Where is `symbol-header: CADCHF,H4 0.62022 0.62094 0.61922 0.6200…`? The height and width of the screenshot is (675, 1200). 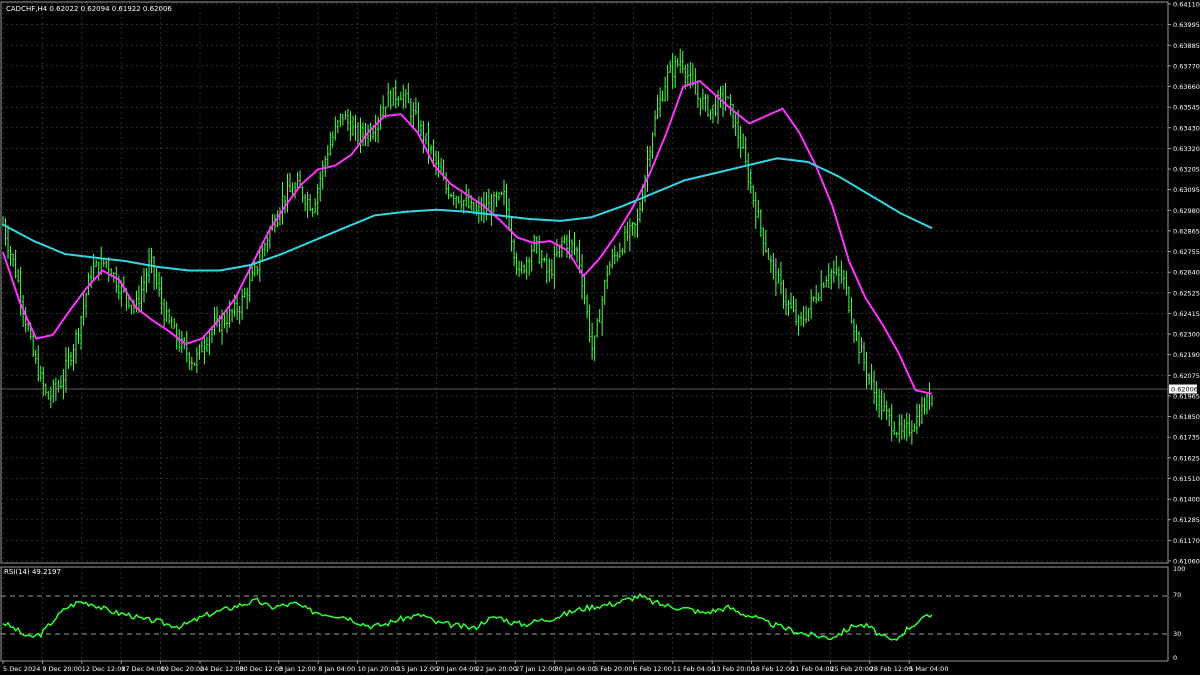 symbol-header: CADCHF,H4 0.62022 0.62094 0.61922 0.6200… is located at coordinates (89, 9).